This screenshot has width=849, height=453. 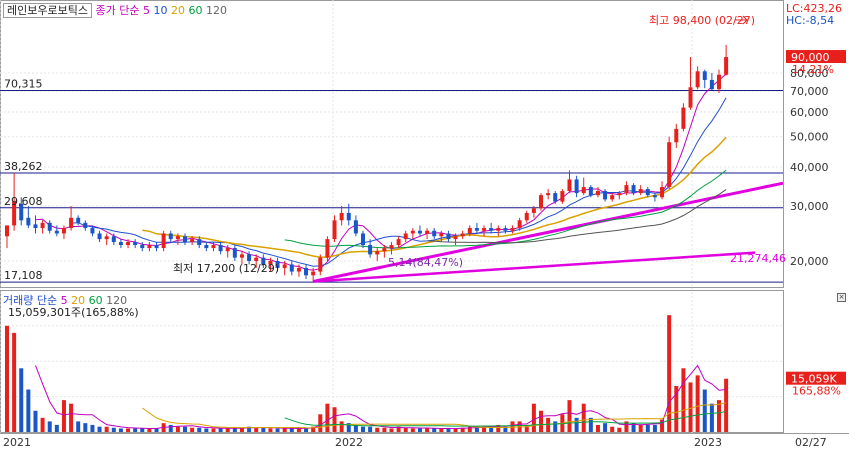 What do you see at coordinates (810, 20) in the screenshot?
I see `hc-label: HC:-8,54` at bounding box center [810, 20].